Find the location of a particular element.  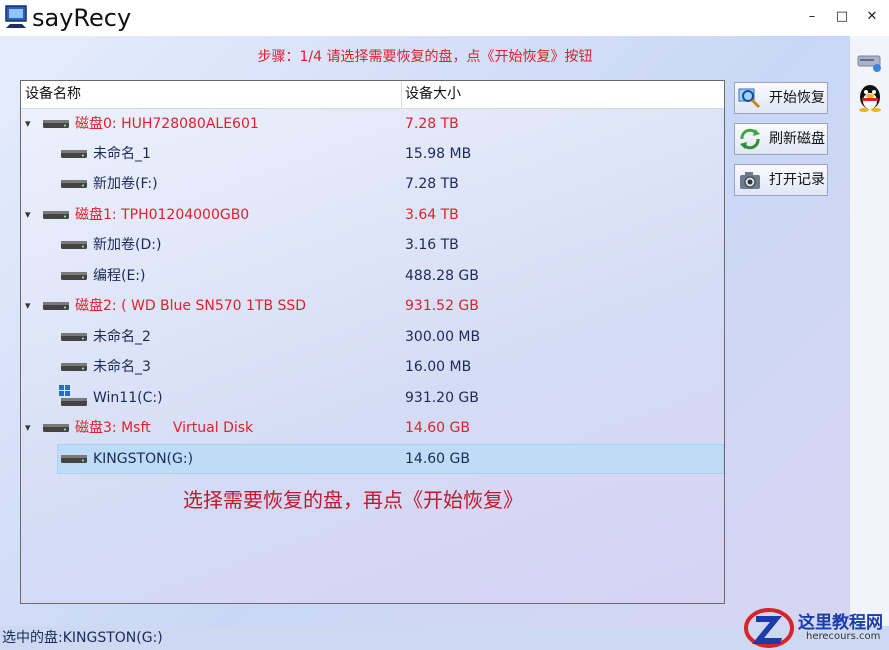

device-size: 3.16 TB is located at coordinates (432, 245).